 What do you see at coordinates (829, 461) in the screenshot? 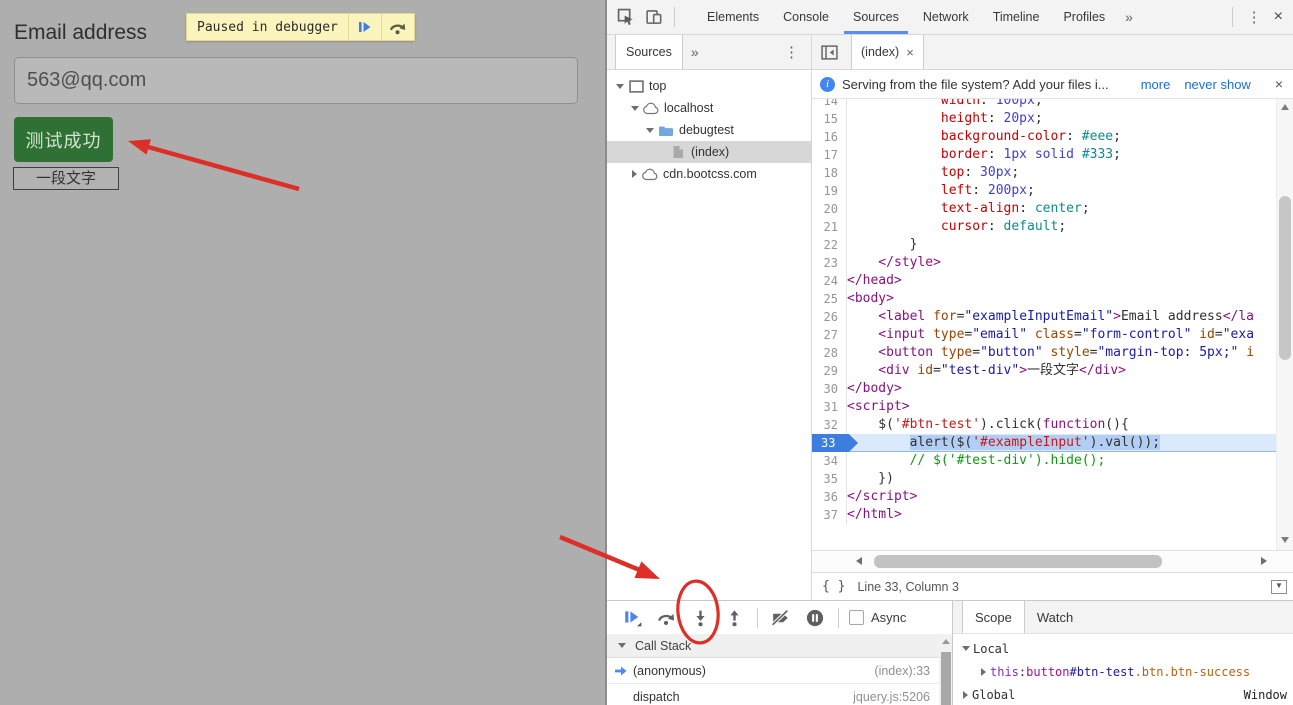
I see `line-number: 34` at bounding box center [829, 461].